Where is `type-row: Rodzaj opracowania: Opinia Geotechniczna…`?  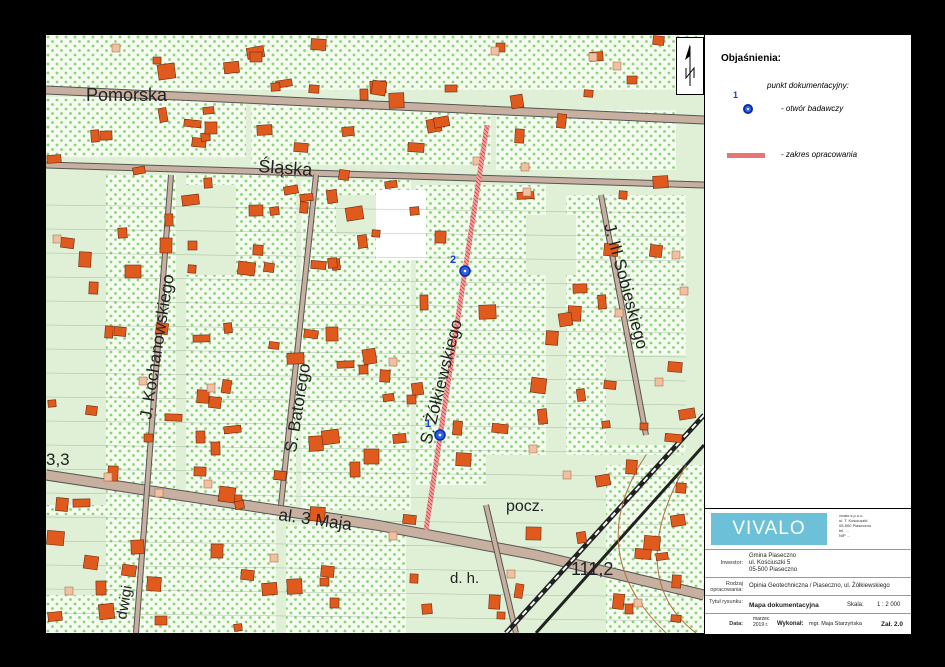 type-row: Rodzaj opracowania: Opinia Geotechniczna… is located at coordinates (808, 586).